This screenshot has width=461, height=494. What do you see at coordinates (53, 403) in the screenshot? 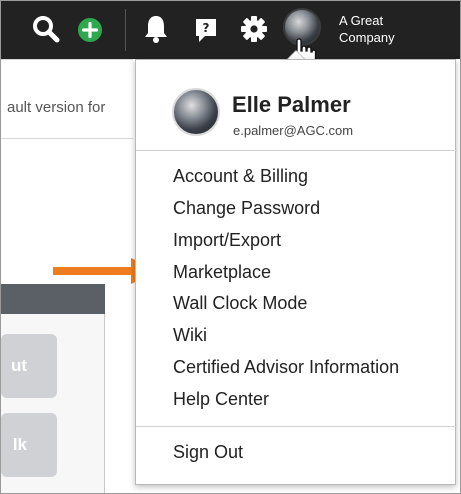
I see `background-panel: ut lk` at bounding box center [53, 403].